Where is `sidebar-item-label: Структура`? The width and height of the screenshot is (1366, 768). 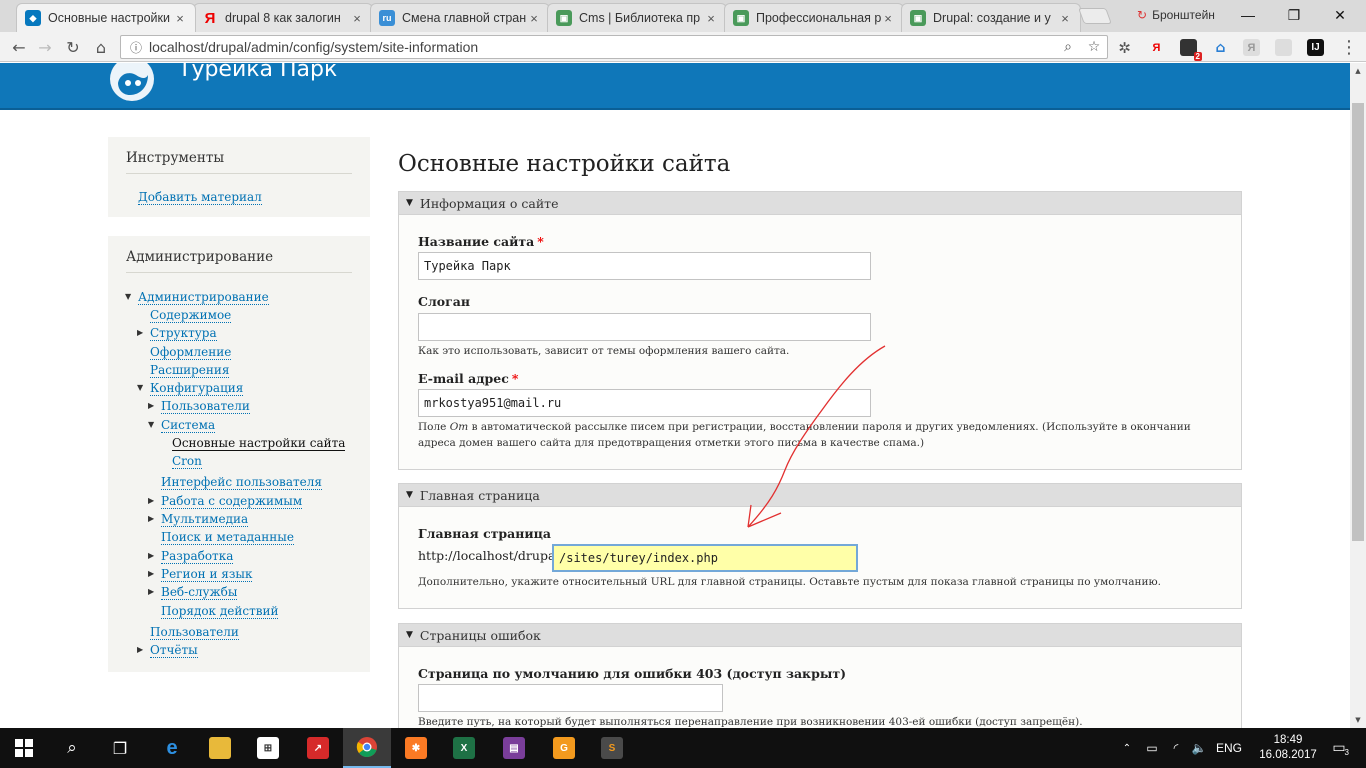 sidebar-item-label: Структура is located at coordinates (183, 333).